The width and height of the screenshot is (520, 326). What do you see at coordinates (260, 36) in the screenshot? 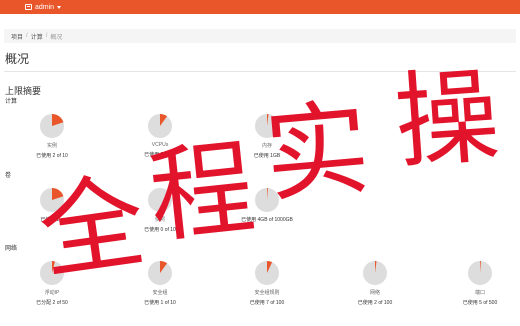
I see `breadcrumb: 项目 / 计算 / 概况` at bounding box center [260, 36].